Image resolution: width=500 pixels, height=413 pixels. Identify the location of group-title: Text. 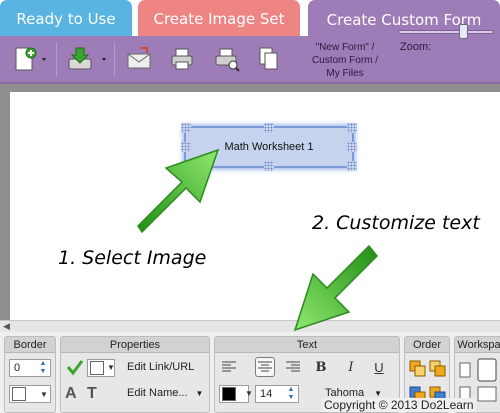
(307, 345).